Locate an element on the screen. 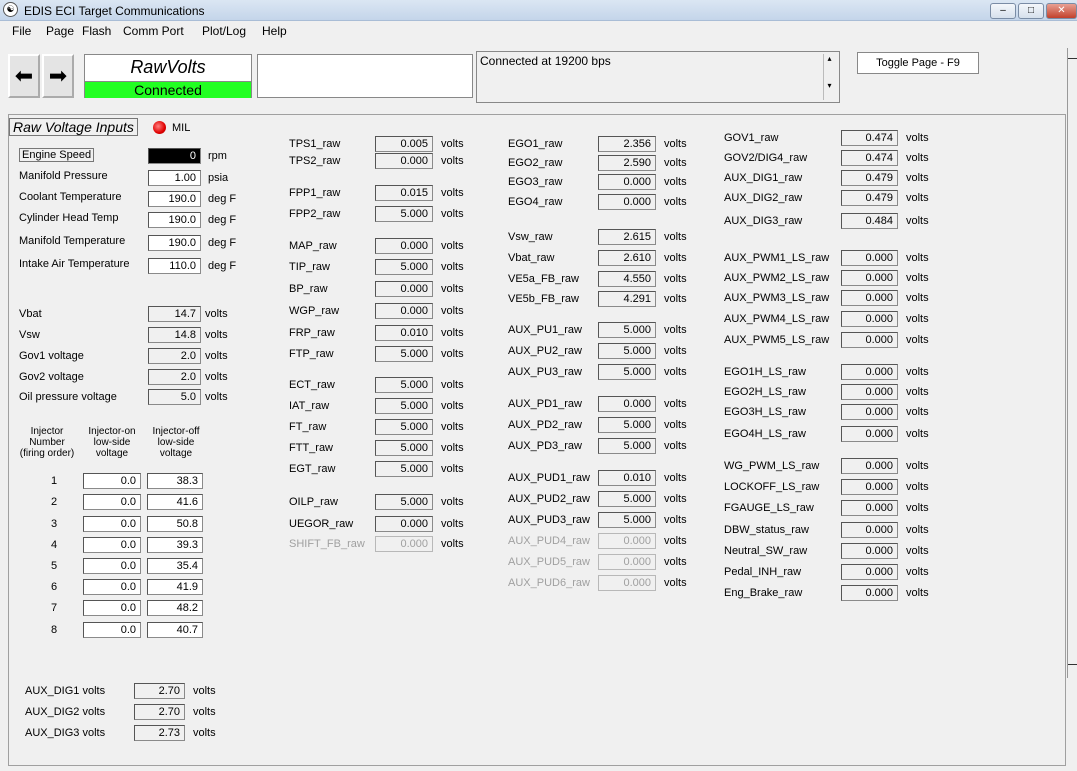 Image resolution: width=1077 pixels, height=771 pixels. voltage-value: 14.8 is located at coordinates (174, 335).